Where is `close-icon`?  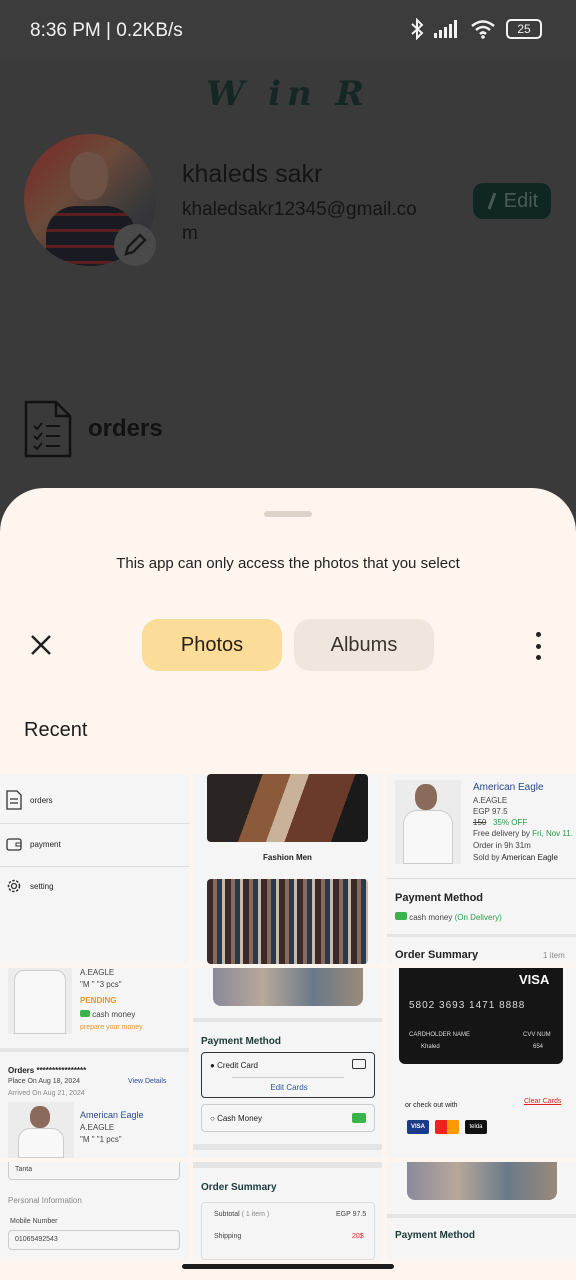 close-icon is located at coordinates (41, 645).